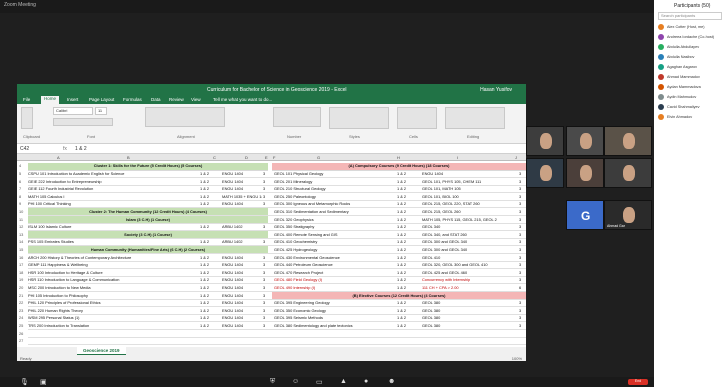 Image resolution: width=726 pixels, height=387 pixels. What do you see at coordinates (214, 157) in the screenshot?
I see `col-header: C` at bounding box center [214, 157].